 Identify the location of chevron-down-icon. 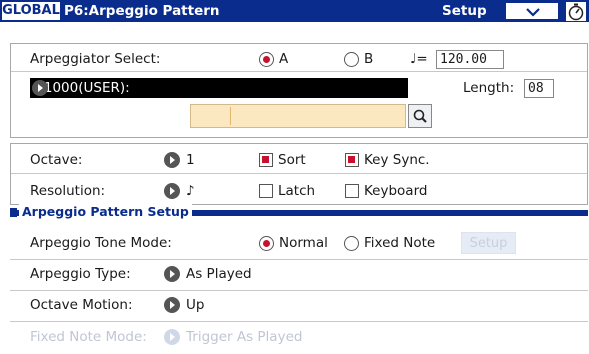
(533, 12).